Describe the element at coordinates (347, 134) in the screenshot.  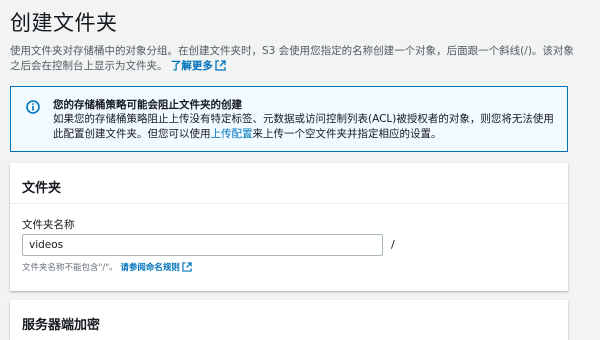
I see `info-body-text-2: 来上传一个空文件夹并指定相应的设置。` at that location.